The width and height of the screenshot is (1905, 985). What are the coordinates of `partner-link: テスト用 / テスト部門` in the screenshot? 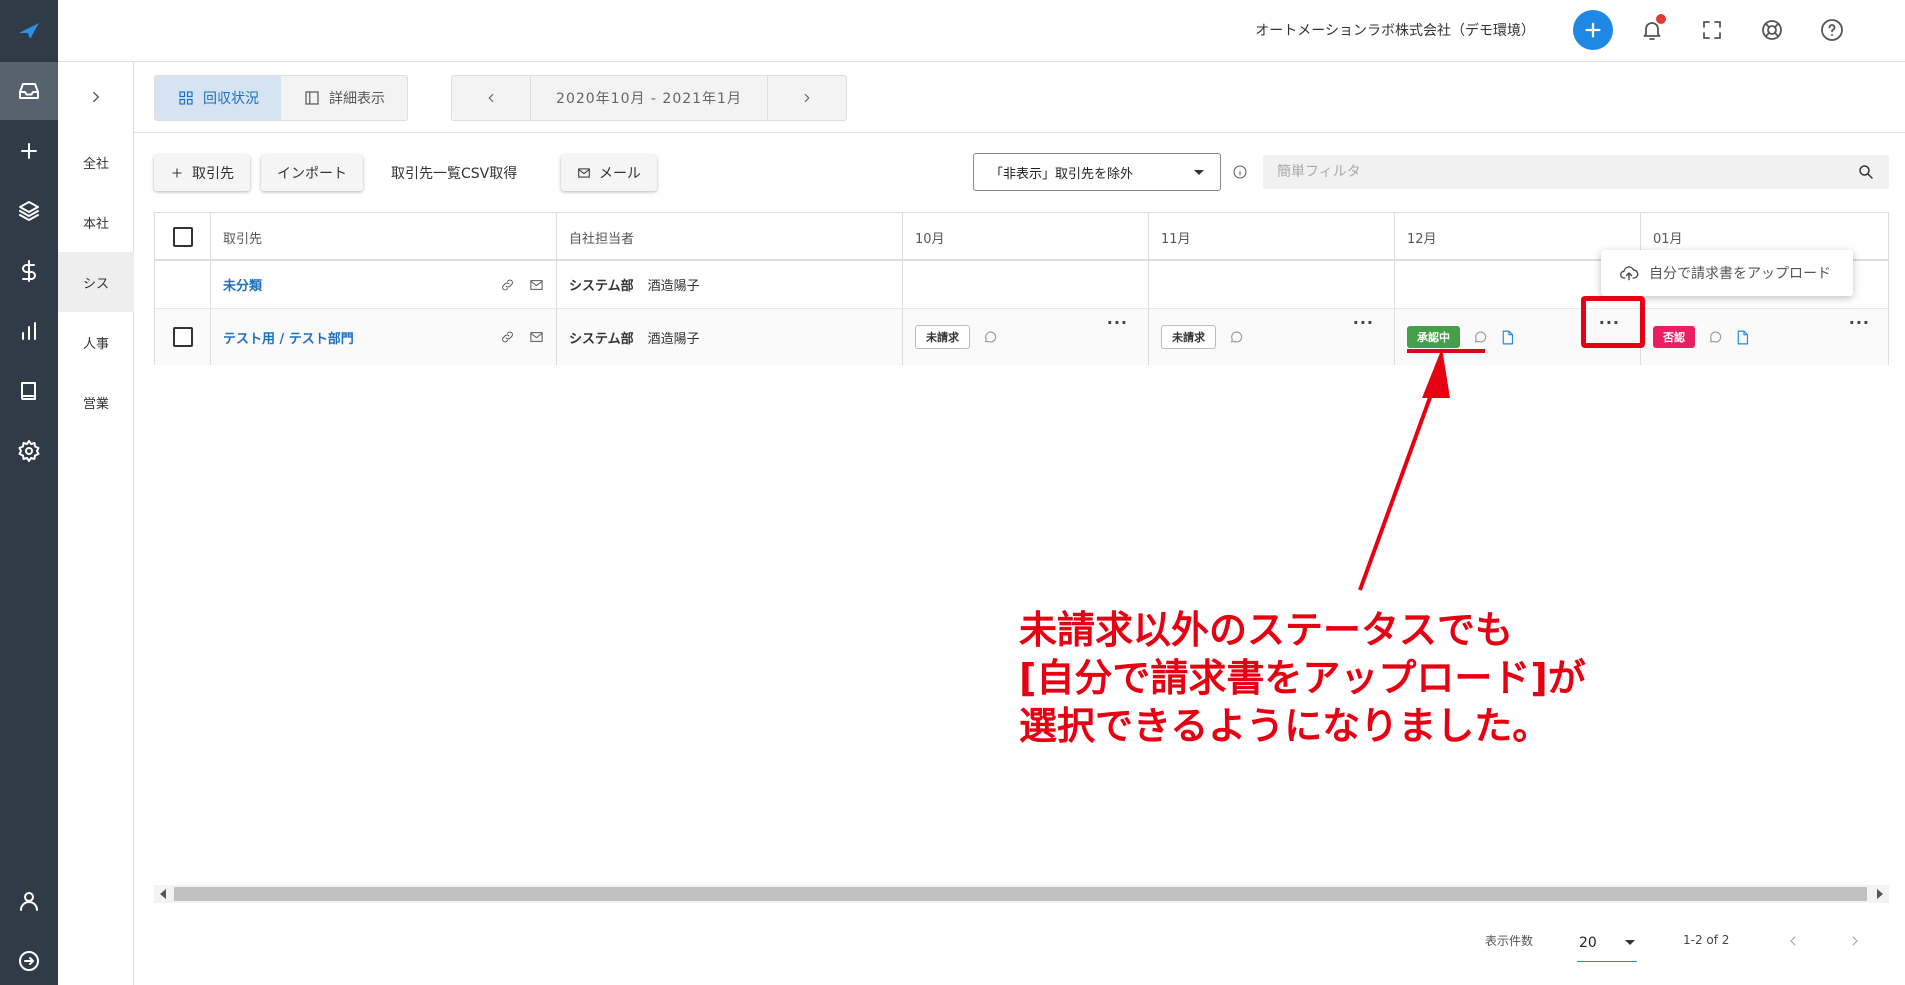 It's located at (288, 337).